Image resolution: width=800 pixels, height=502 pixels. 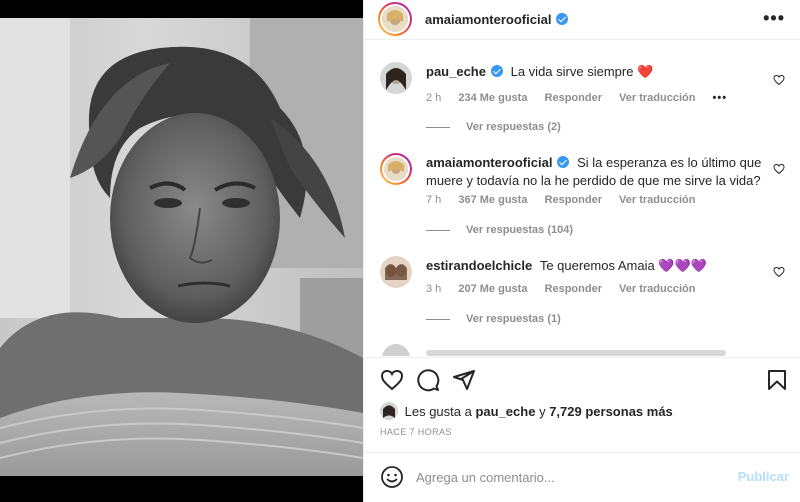 What do you see at coordinates (763, 476) in the screenshot?
I see `publish-button: Publicar` at bounding box center [763, 476].